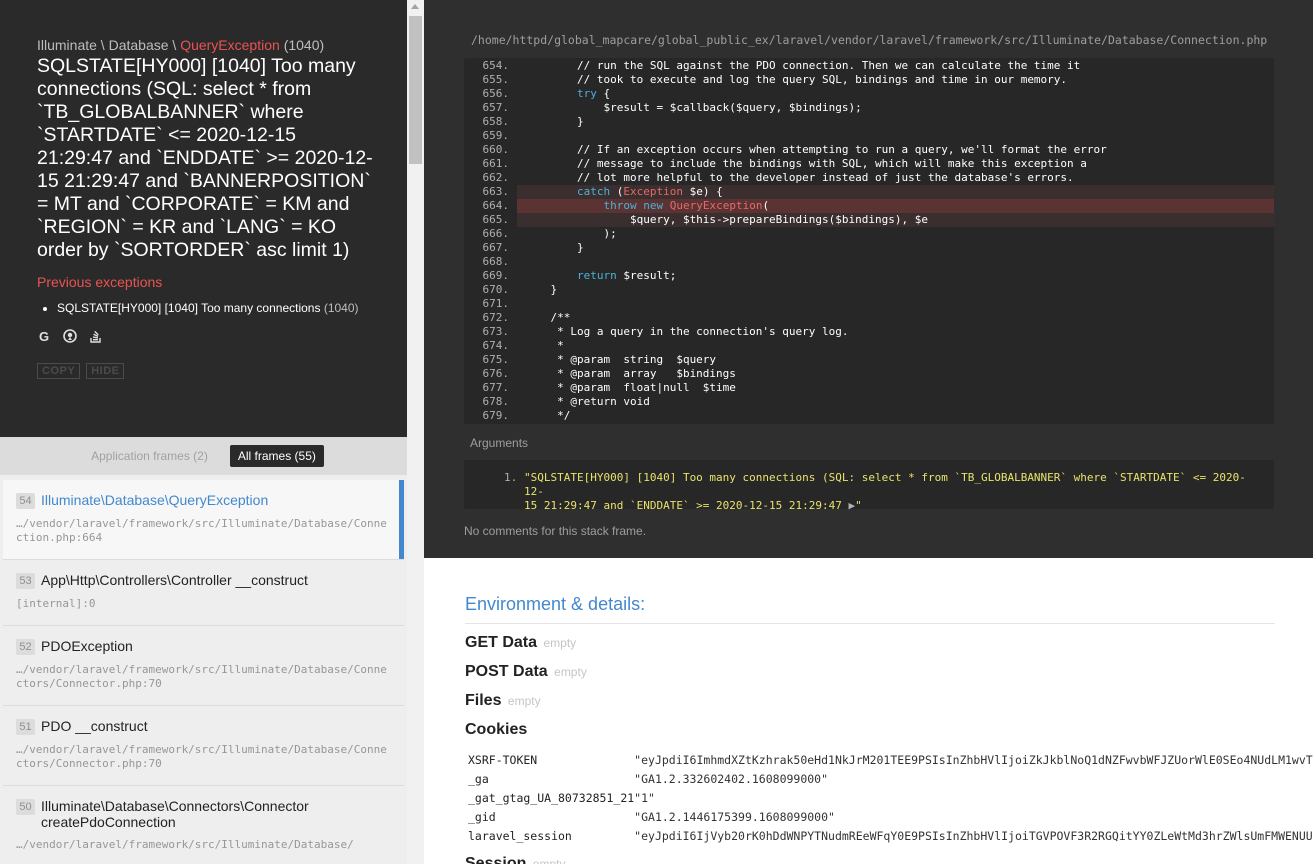 Image resolution: width=1313 pixels, height=864 pixels. I want to click on line-number: 679., so click(496, 415).